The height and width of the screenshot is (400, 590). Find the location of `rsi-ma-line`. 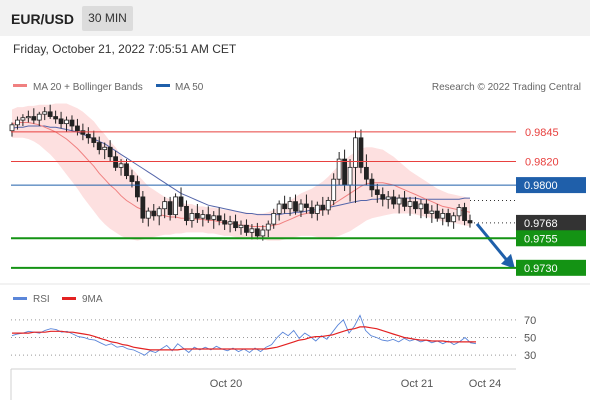

rsi-ma-line is located at coordinates (244, 338).